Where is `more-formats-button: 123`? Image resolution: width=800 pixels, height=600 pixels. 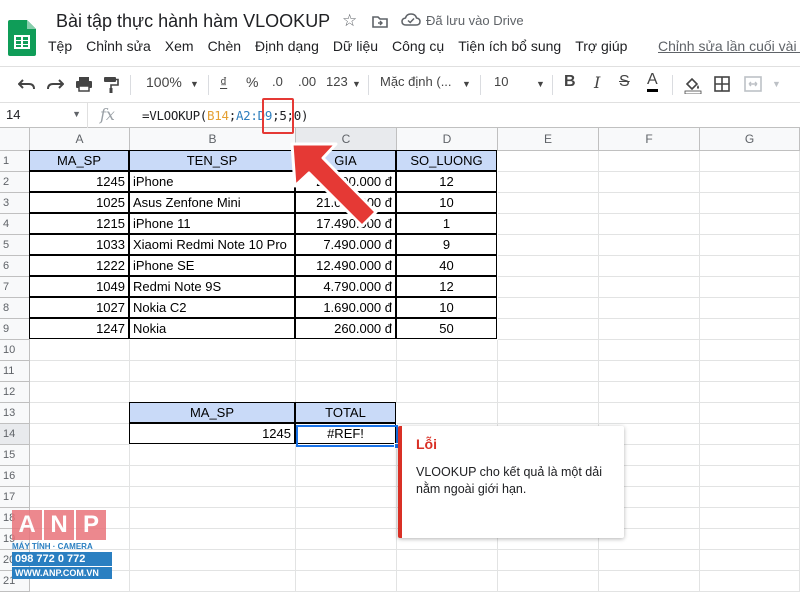 more-formats-button: 123 is located at coordinates (337, 81).